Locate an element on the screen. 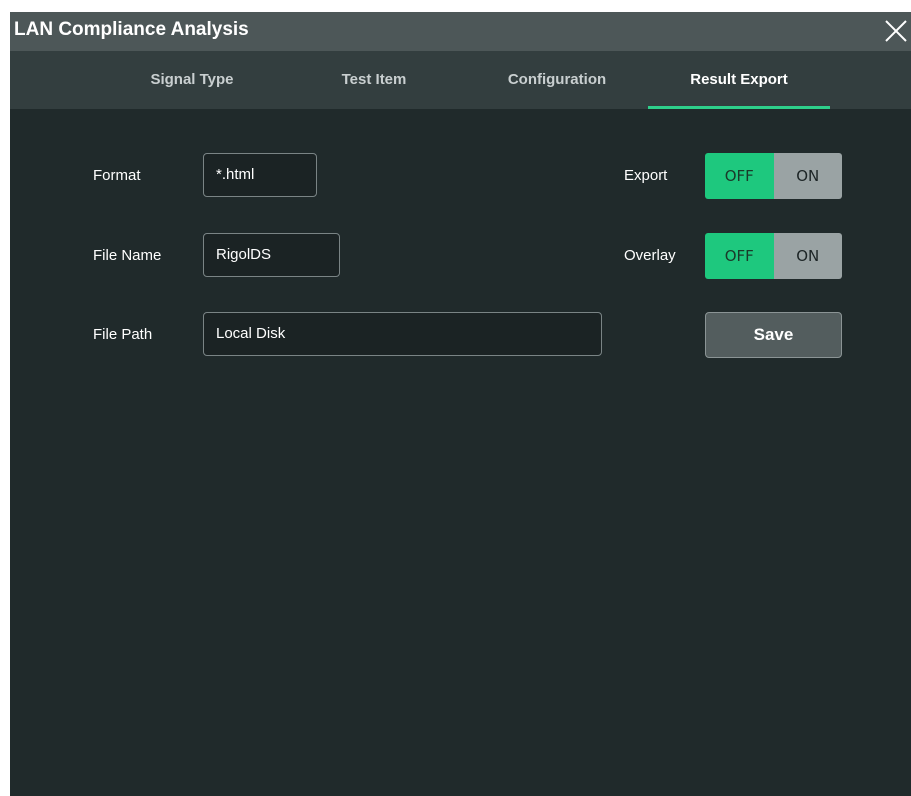 This screenshot has width=911, height=796. export-toggle: OFF ON is located at coordinates (773, 176).